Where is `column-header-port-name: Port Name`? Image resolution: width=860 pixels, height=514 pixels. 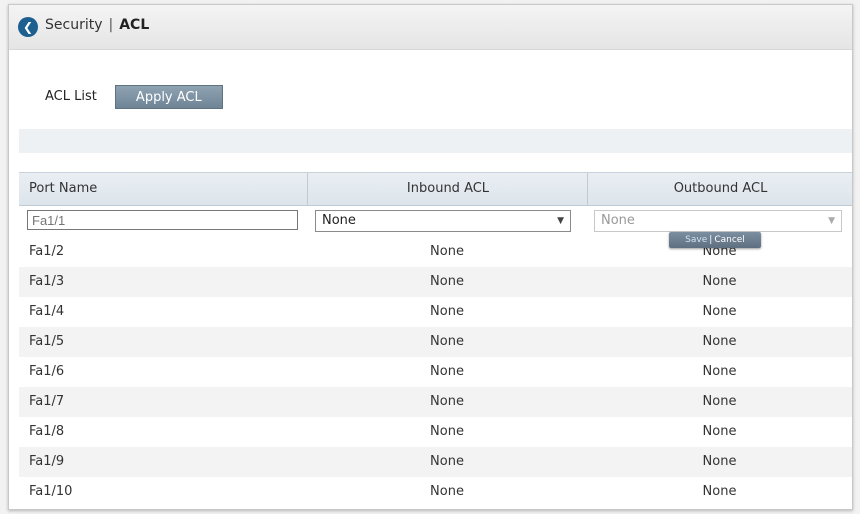
column-header-port-name: Port Name is located at coordinates (63, 189).